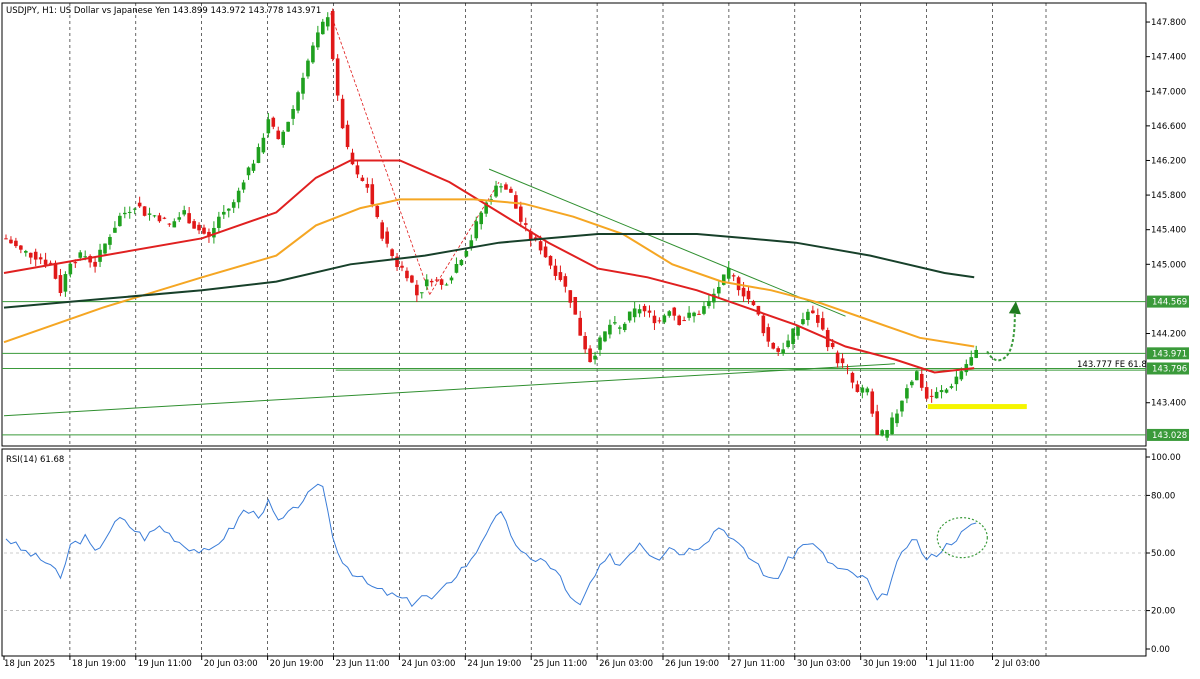 This screenshot has width=1200, height=679. I want to click on fe-level-label: 143.777 FE 61.8, so click(1112, 365).